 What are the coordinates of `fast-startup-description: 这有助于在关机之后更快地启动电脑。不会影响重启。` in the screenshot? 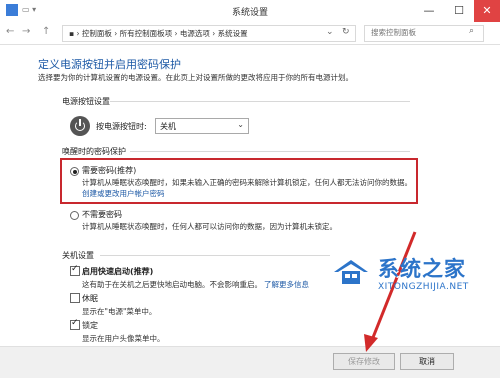 It's located at (172, 284).